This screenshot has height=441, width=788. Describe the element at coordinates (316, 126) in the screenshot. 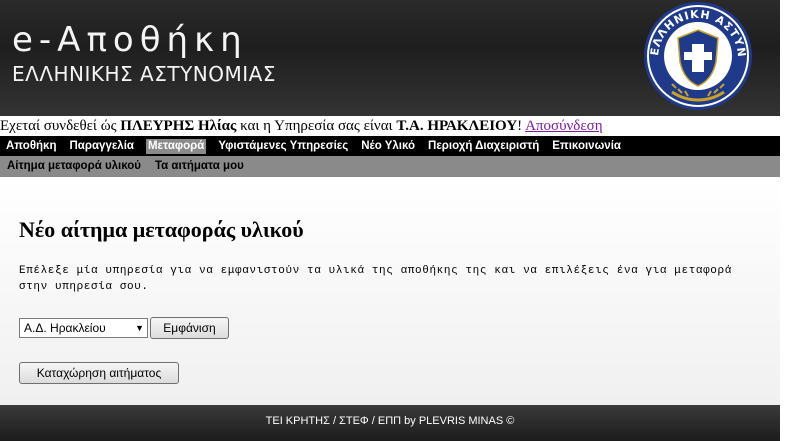

I see `login-middle: και η Υπηρεσία σας είναι` at that location.